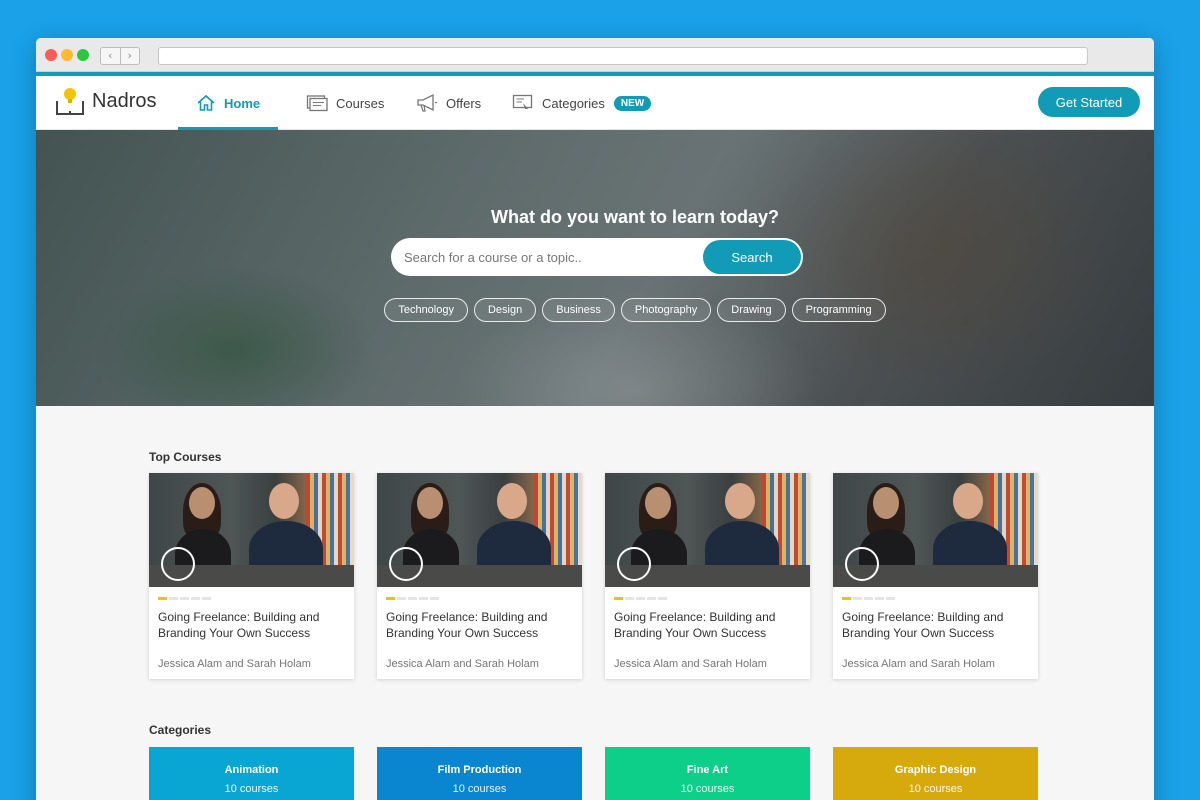 This screenshot has width=1200, height=800. Describe the element at coordinates (505, 310) in the screenshot. I see `tag-design: Design` at that location.